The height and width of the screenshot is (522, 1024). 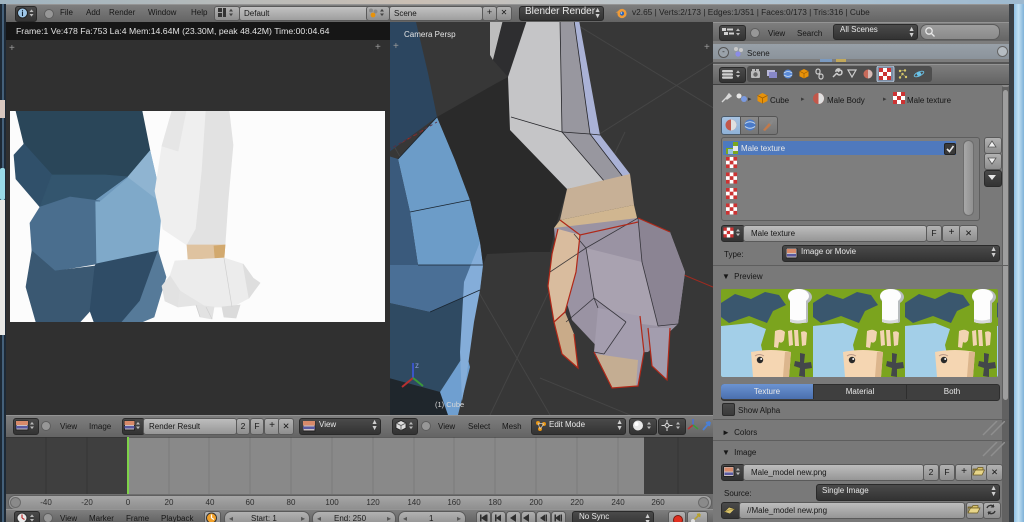 What do you see at coordinates (87, 502) in the screenshot?
I see `svg-text: -20` at bounding box center [87, 502].